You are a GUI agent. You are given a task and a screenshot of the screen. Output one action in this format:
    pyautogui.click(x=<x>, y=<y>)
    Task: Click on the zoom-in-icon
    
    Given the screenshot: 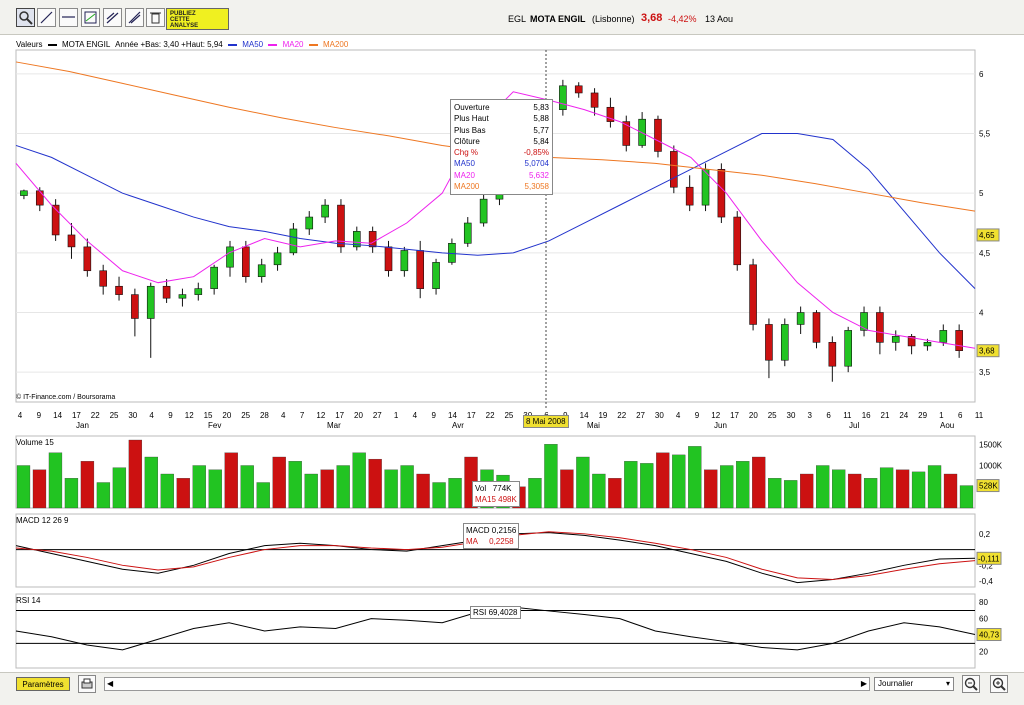 What is the action you would take?
    pyautogui.click(x=999, y=684)
    